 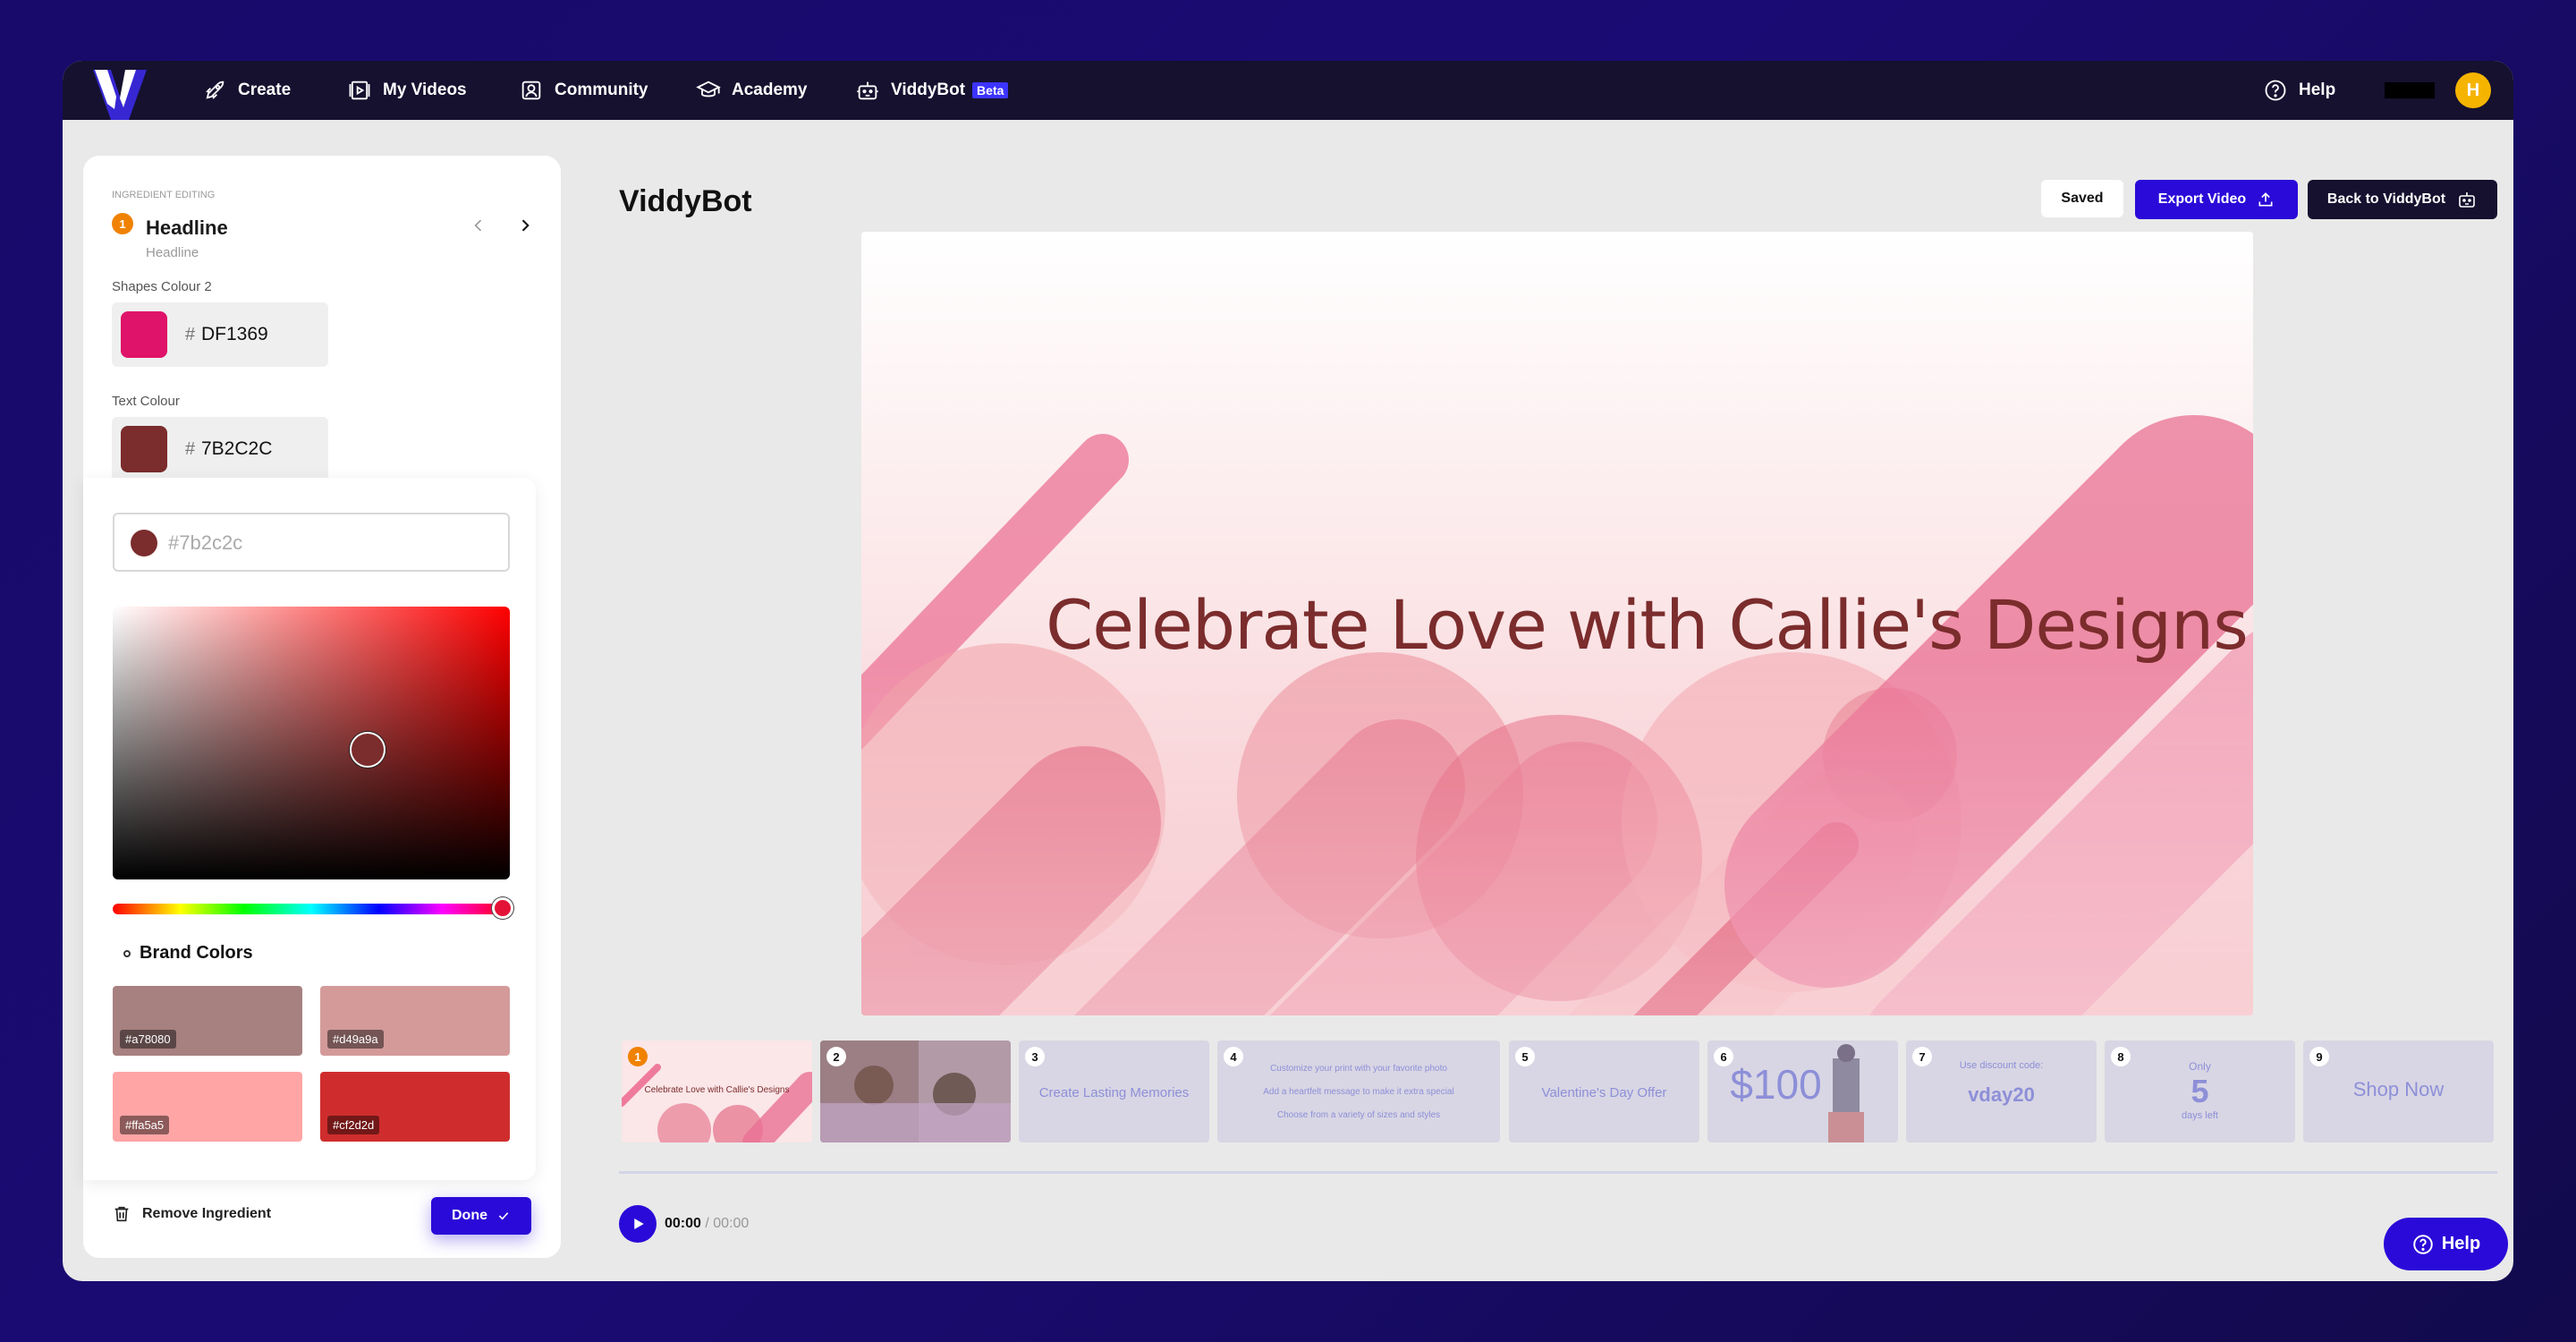 What do you see at coordinates (2317, 90) in the screenshot?
I see `nav-help-label: Help` at bounding box center [2317, 90].